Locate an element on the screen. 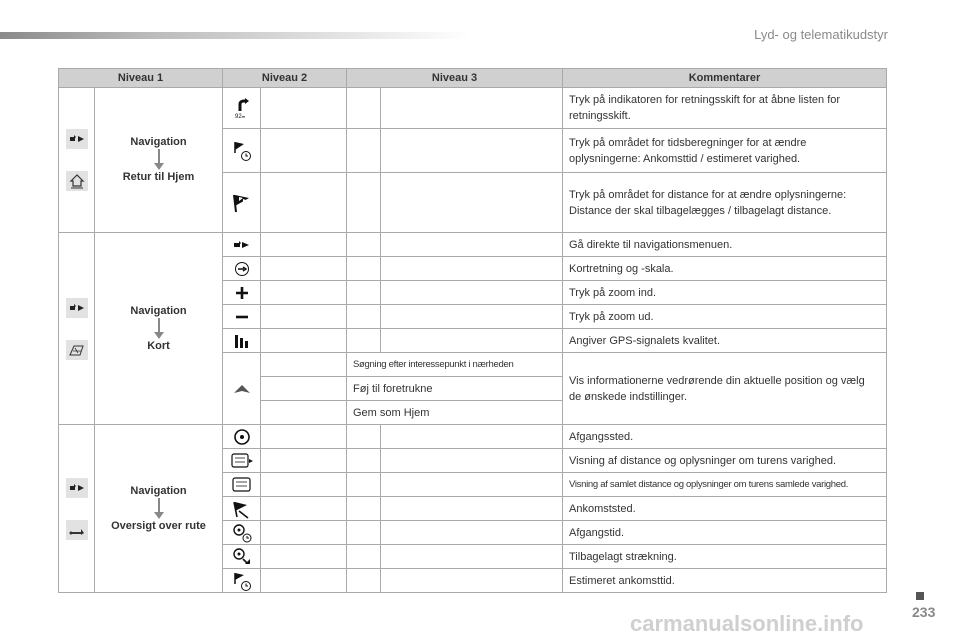 This screenshot has height=640, width=960. distance-travelled-icon is located at coordinates (241, 556).